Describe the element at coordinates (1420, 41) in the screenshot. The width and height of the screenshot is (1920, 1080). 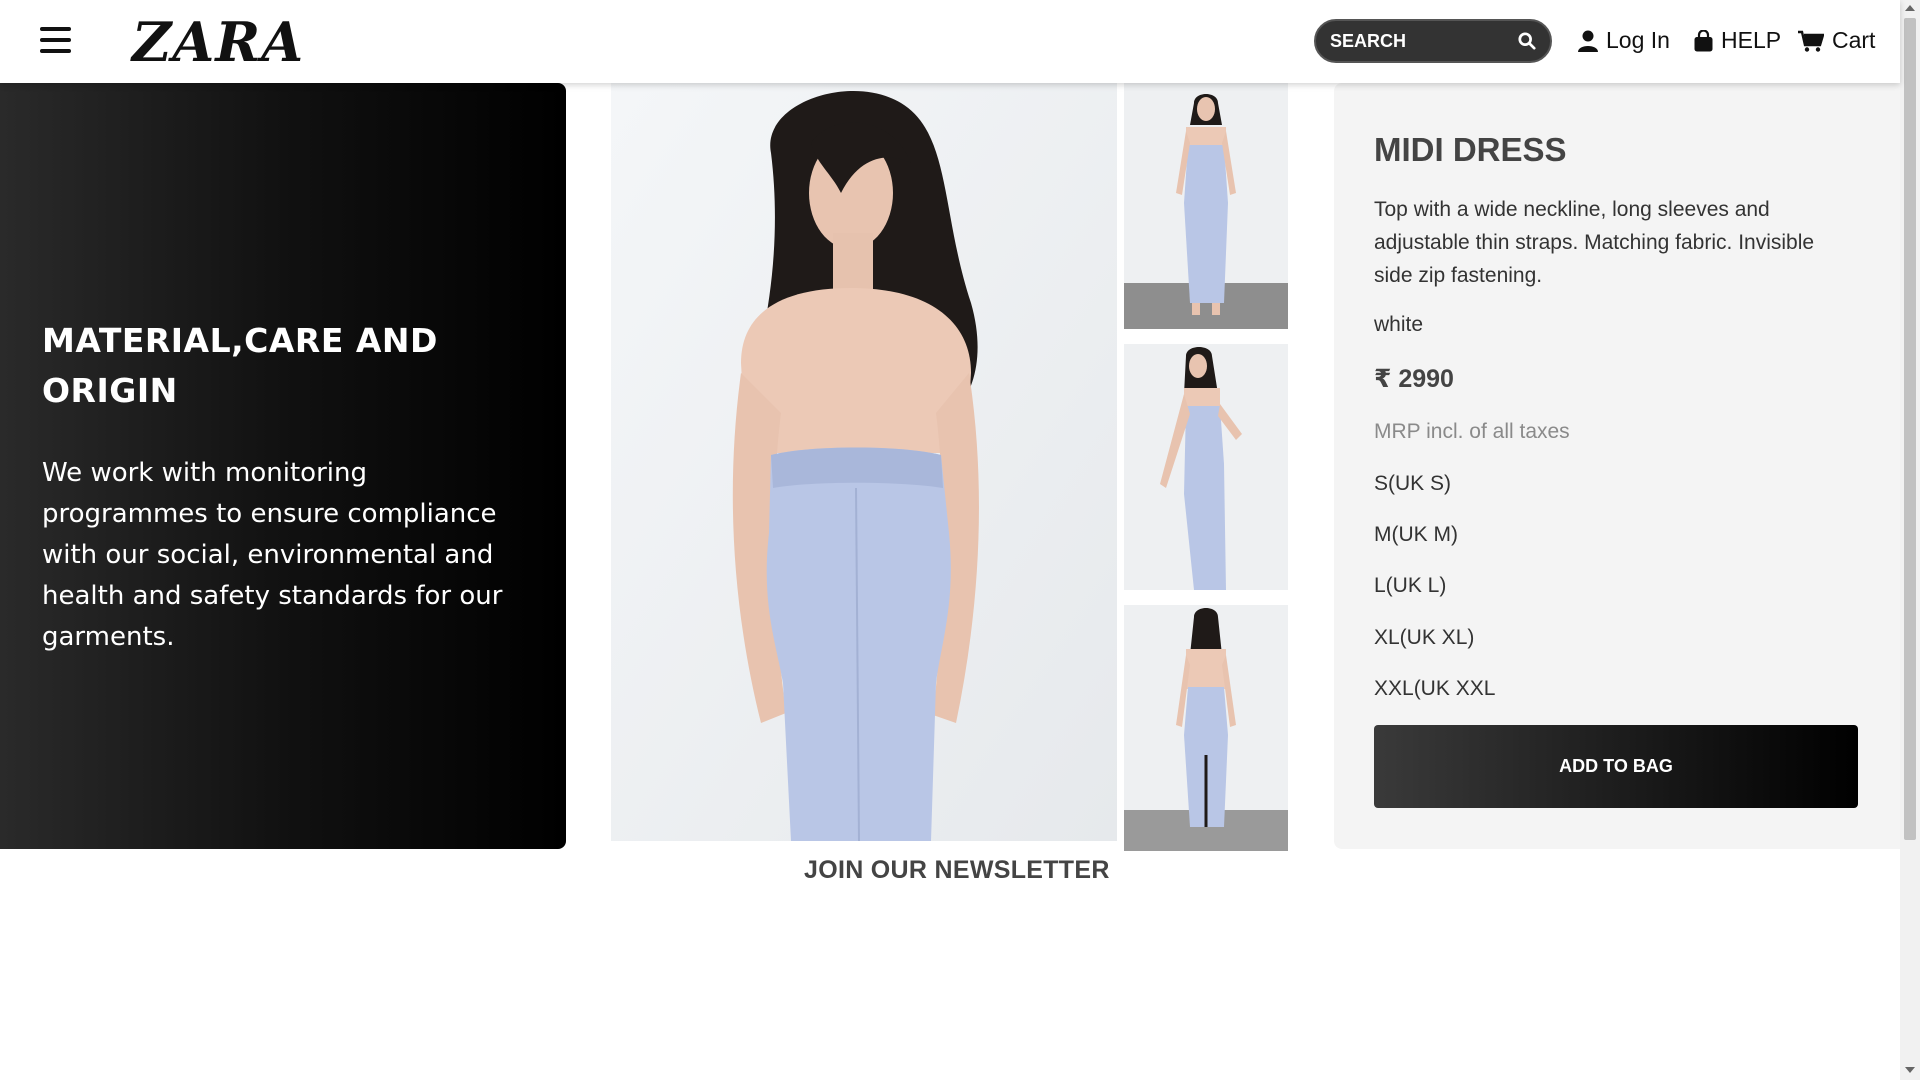
I see `search-input` at that location.